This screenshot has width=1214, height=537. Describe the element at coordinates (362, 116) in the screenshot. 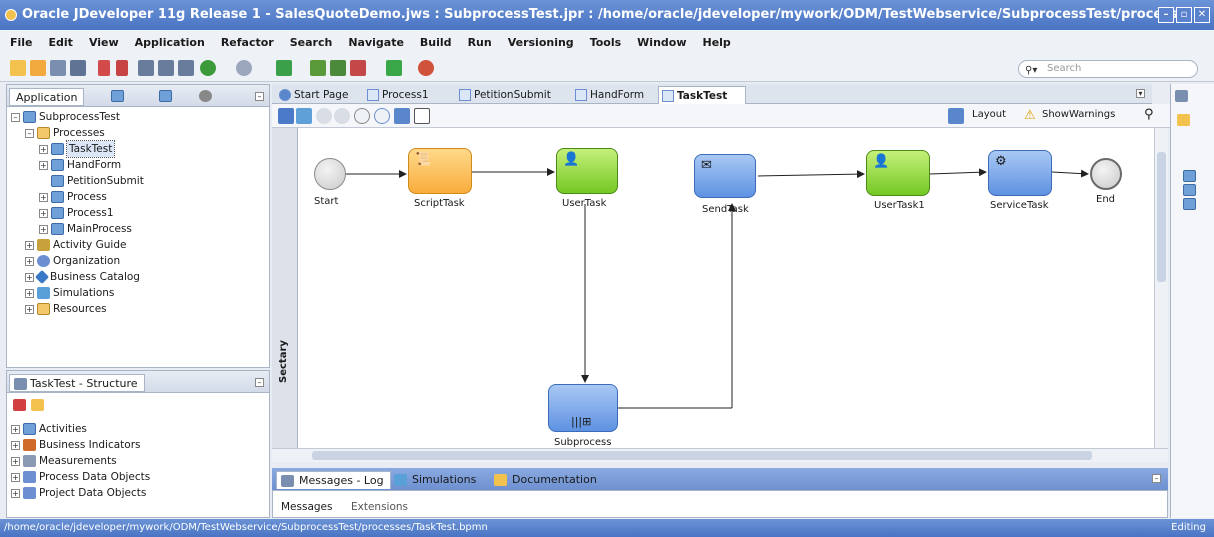

I see `zoom-100-icon` at that location.